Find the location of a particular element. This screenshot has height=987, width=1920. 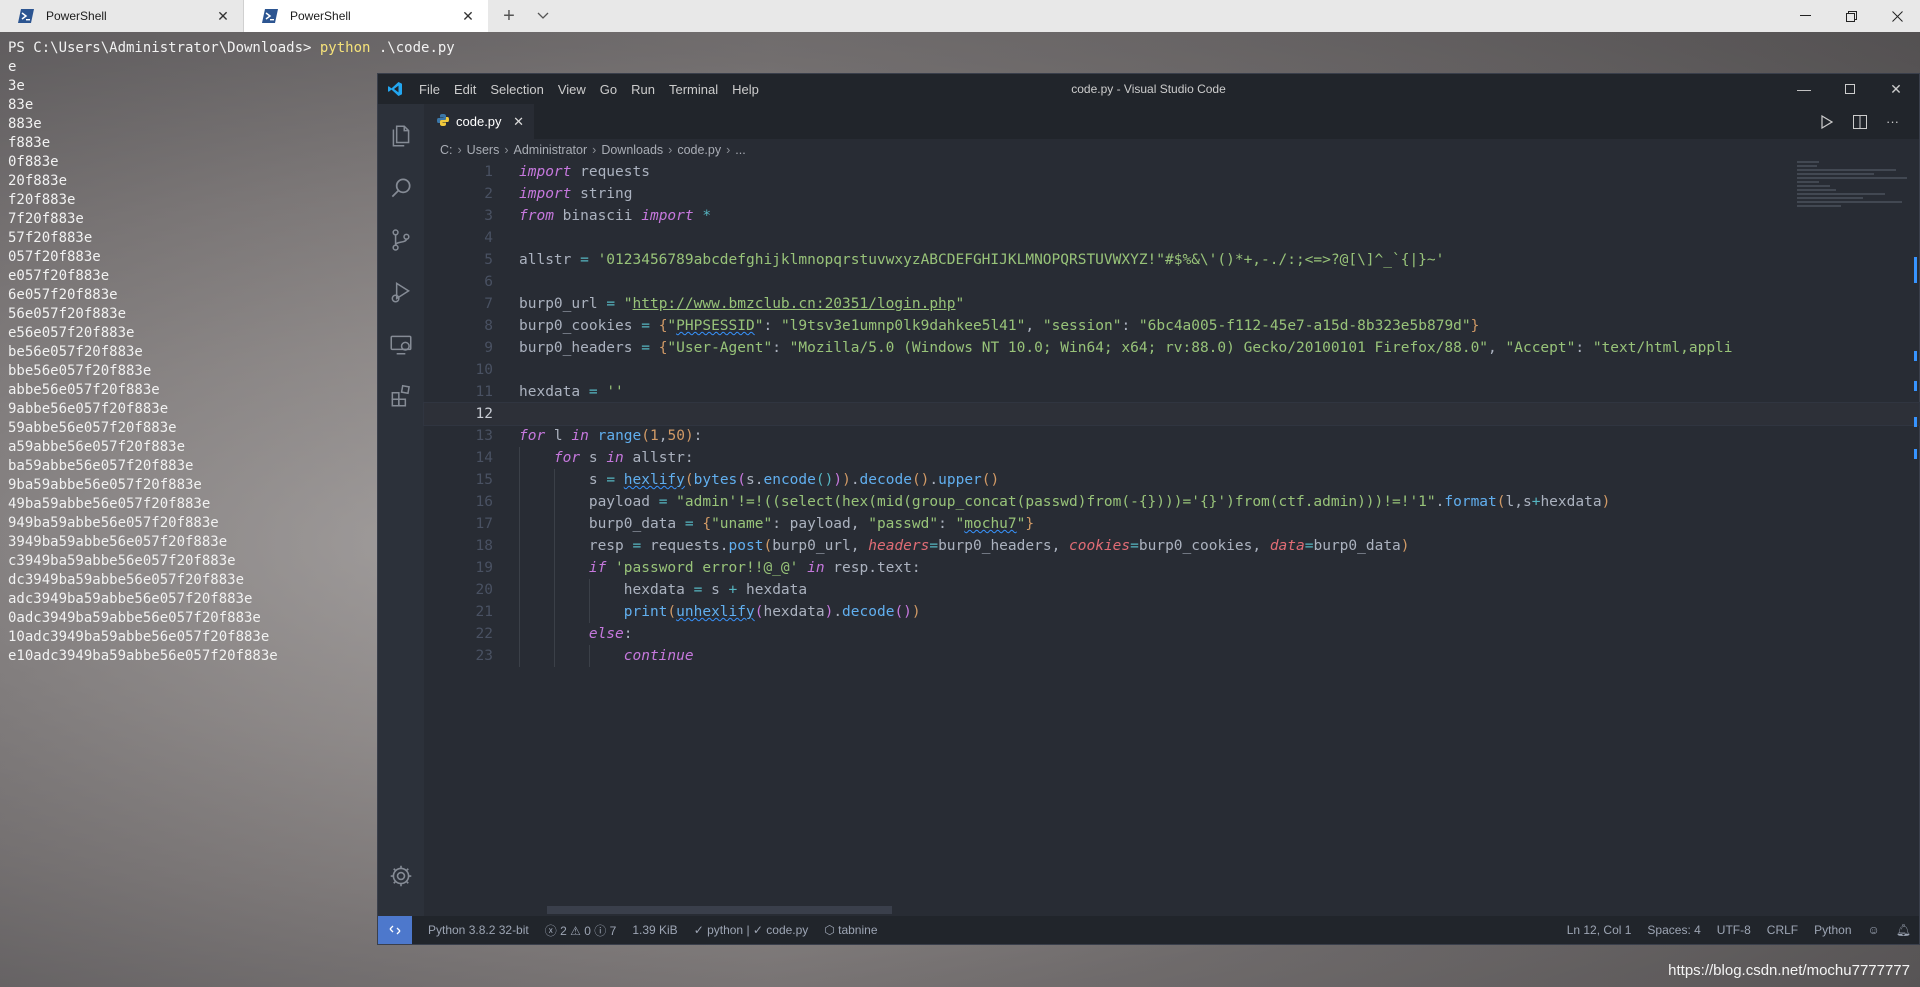

remote-icon is located at coordinates (395, 930).